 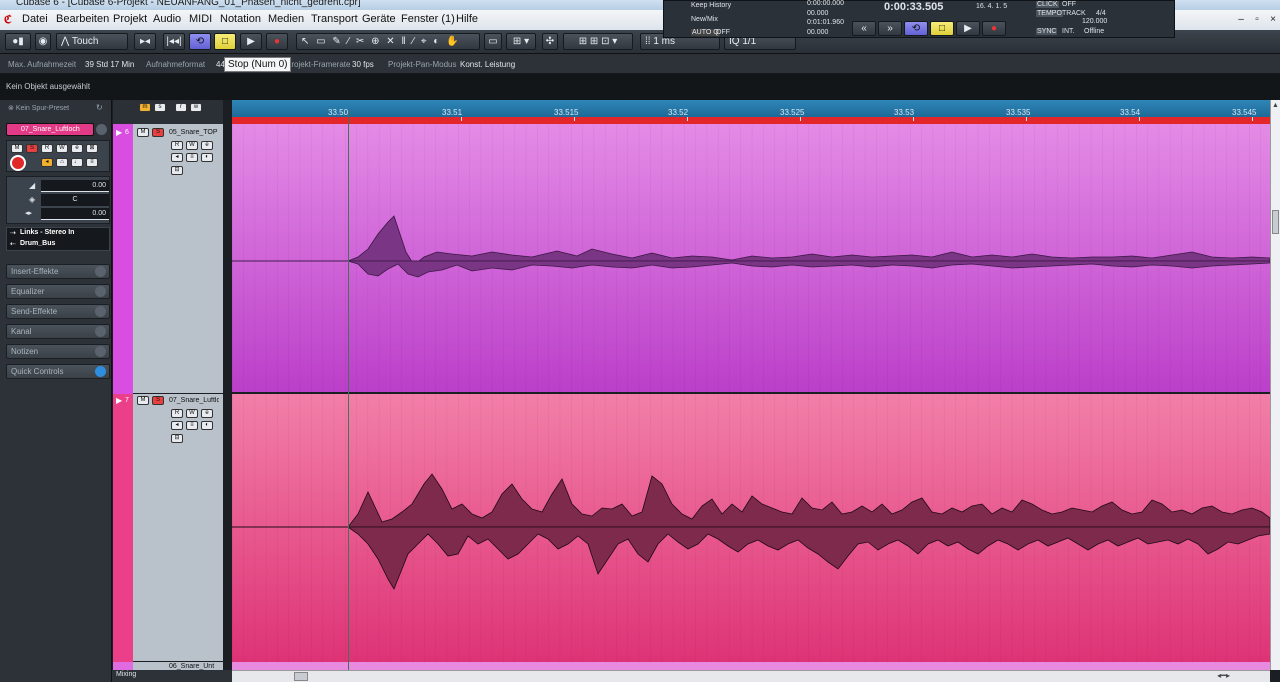 I want to click on menu-notation: Notation, so click(x=240, y=19).